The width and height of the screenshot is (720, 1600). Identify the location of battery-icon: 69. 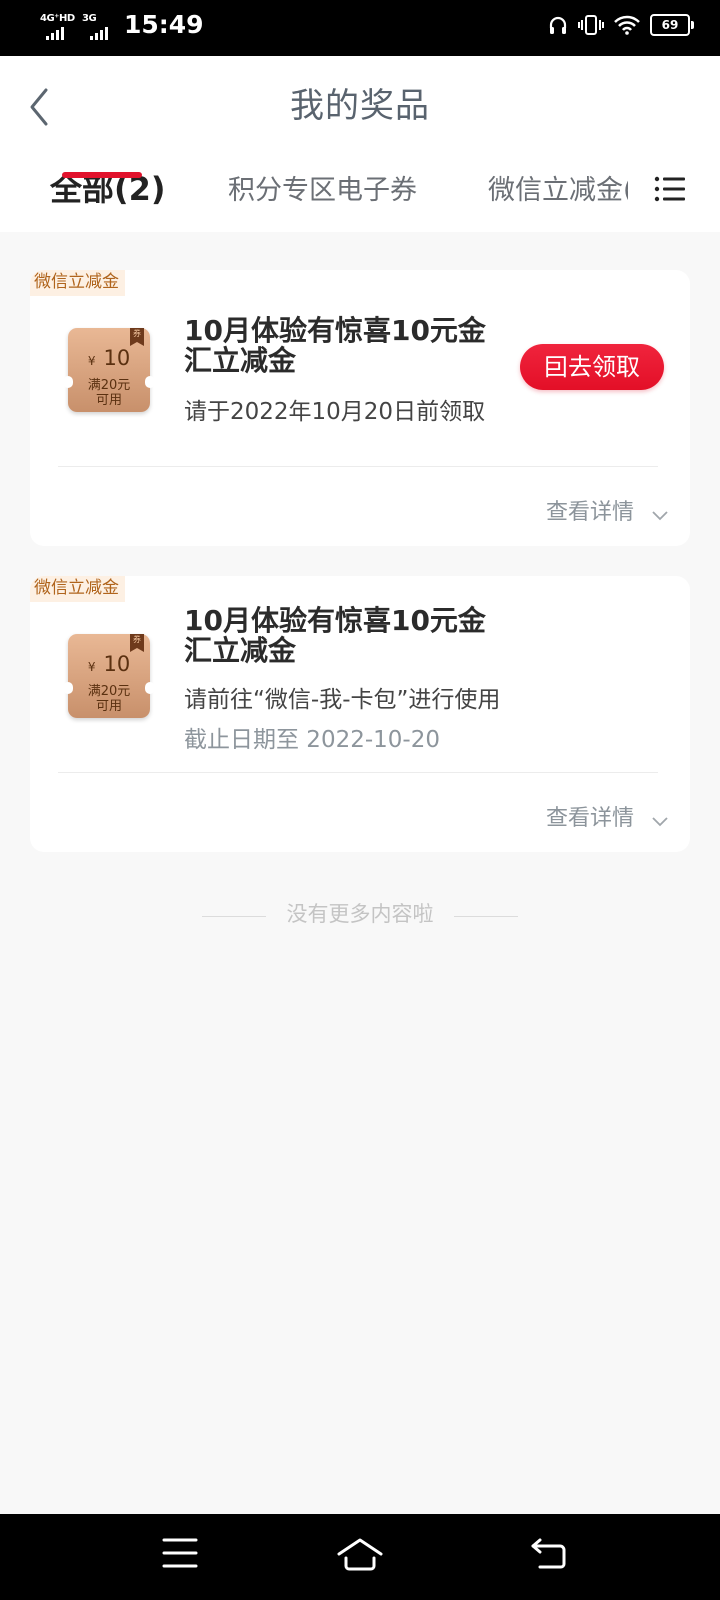
(672, 25).